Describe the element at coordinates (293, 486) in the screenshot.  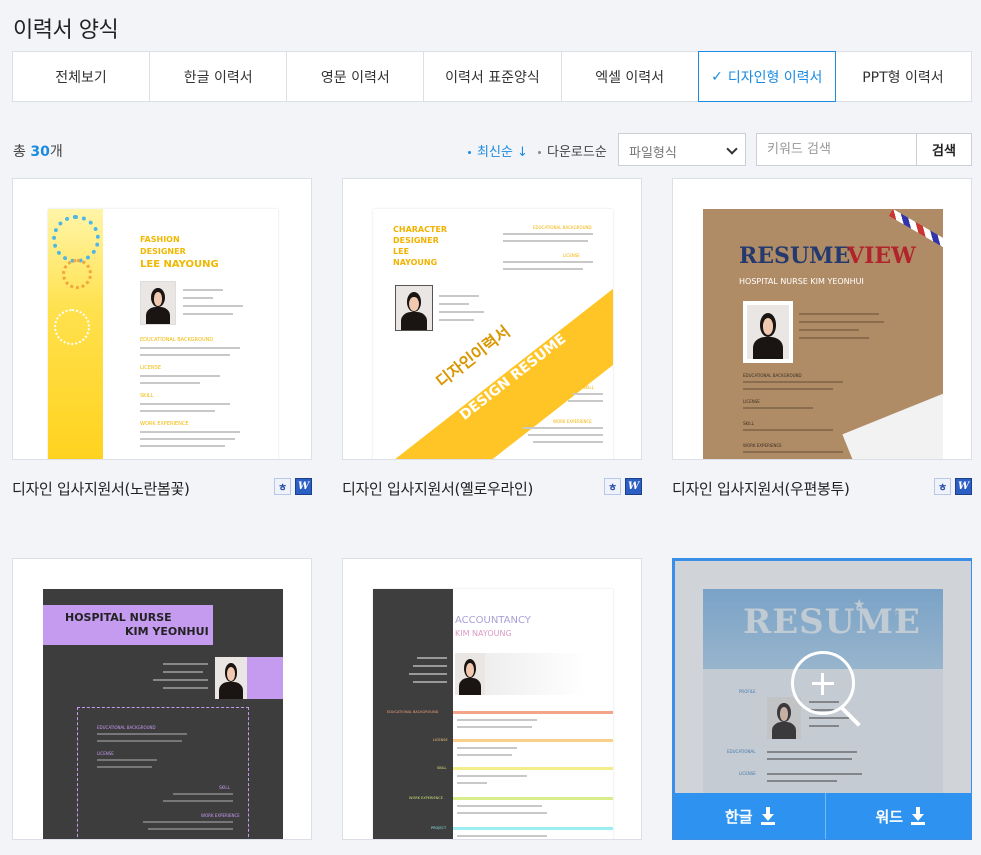
I see `format-icons: ㅎ W` at that location.